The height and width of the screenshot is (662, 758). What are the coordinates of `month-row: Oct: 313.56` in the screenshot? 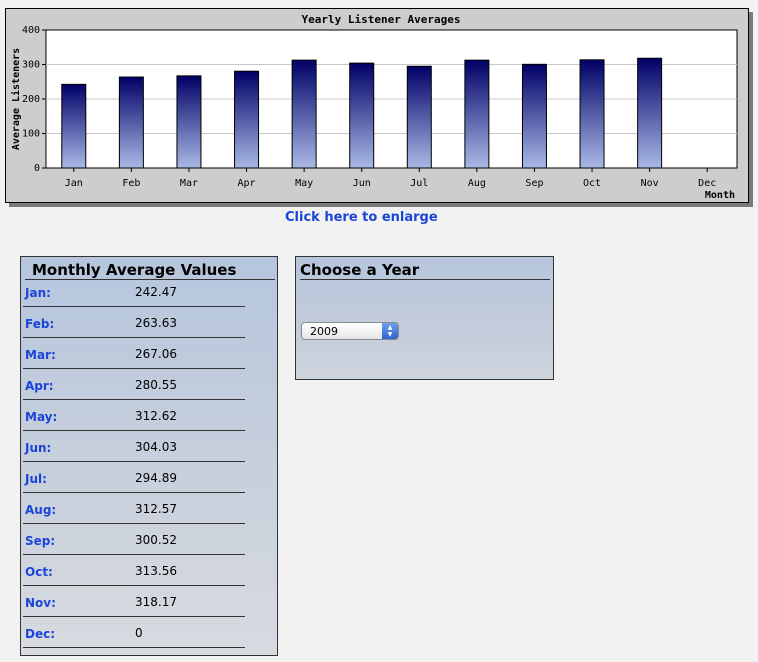 It's located at (136, 577).